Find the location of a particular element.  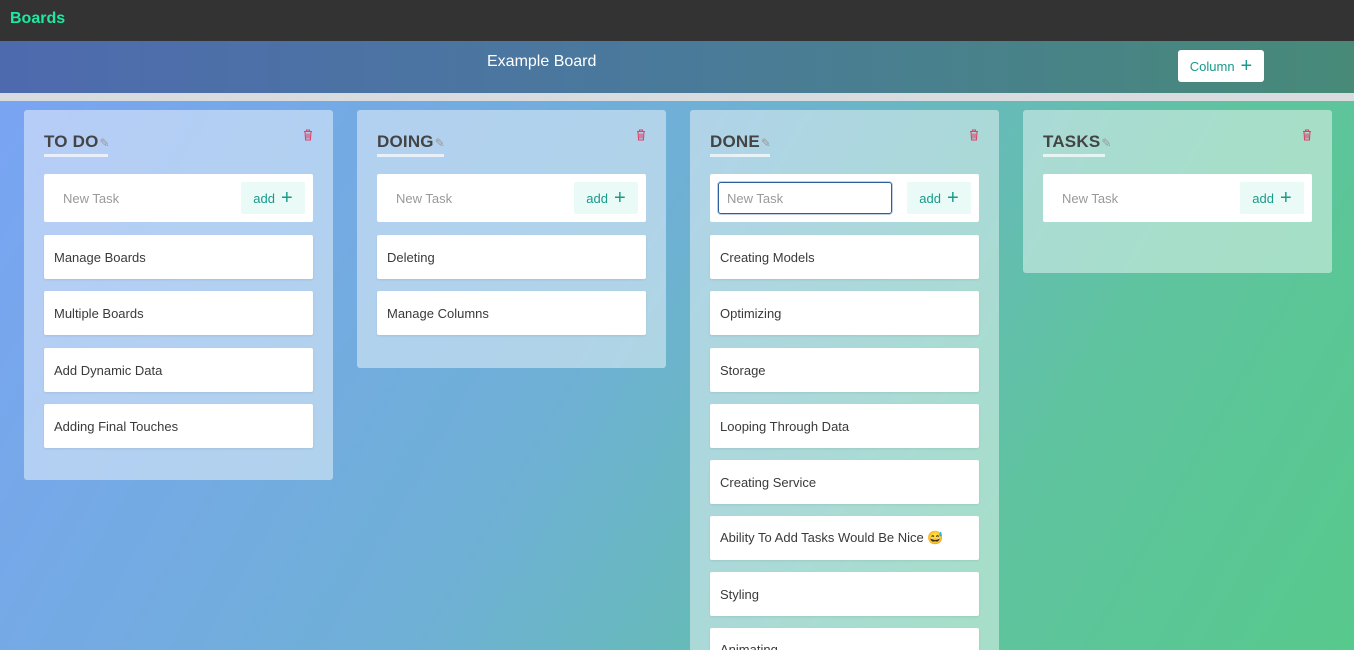

brand-logo: Boards is located at coordinates (37, 19).